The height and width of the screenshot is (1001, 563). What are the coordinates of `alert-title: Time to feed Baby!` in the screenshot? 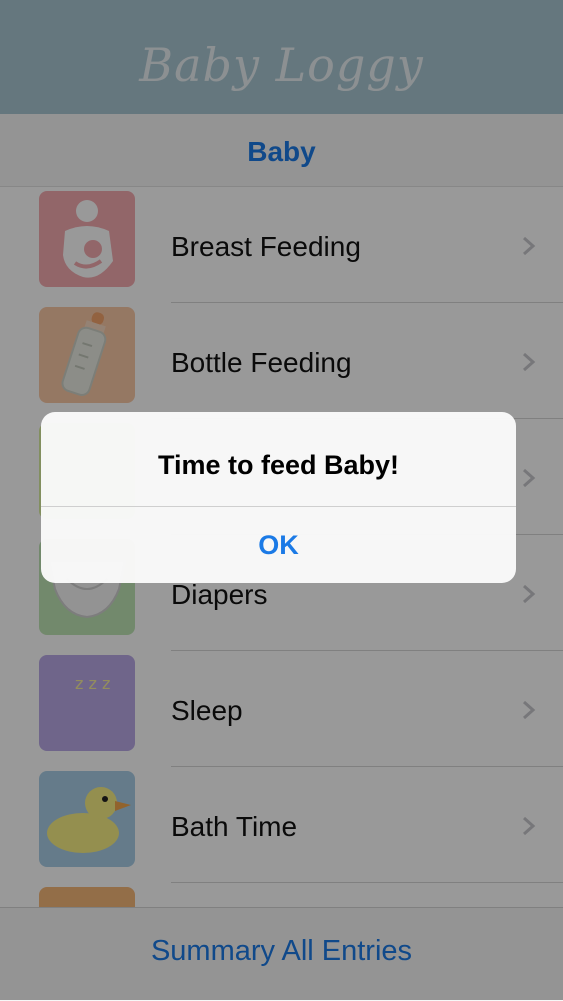 It's located at (278, 465).